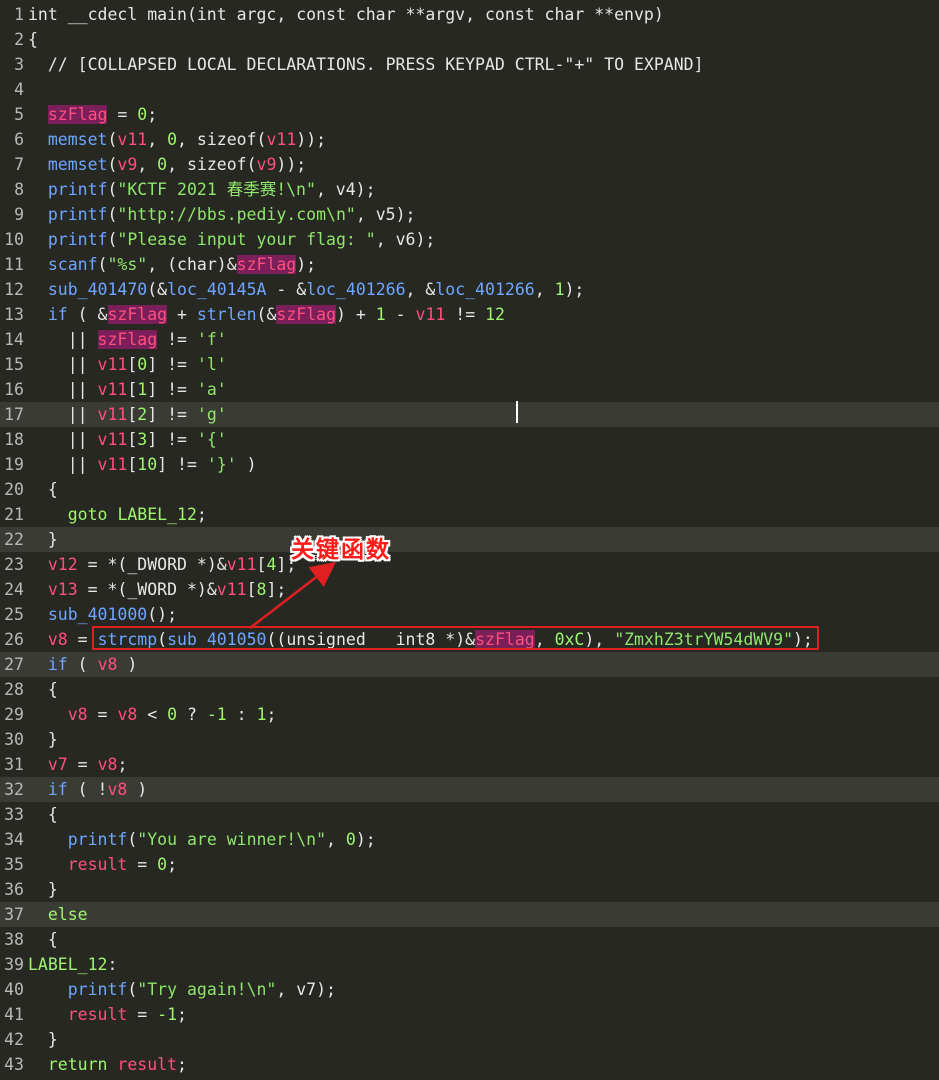 The image size is (939, 1080). Describe the element at coordinates (14, 589) in the screenshot. I see `line-number: 24` at that location.